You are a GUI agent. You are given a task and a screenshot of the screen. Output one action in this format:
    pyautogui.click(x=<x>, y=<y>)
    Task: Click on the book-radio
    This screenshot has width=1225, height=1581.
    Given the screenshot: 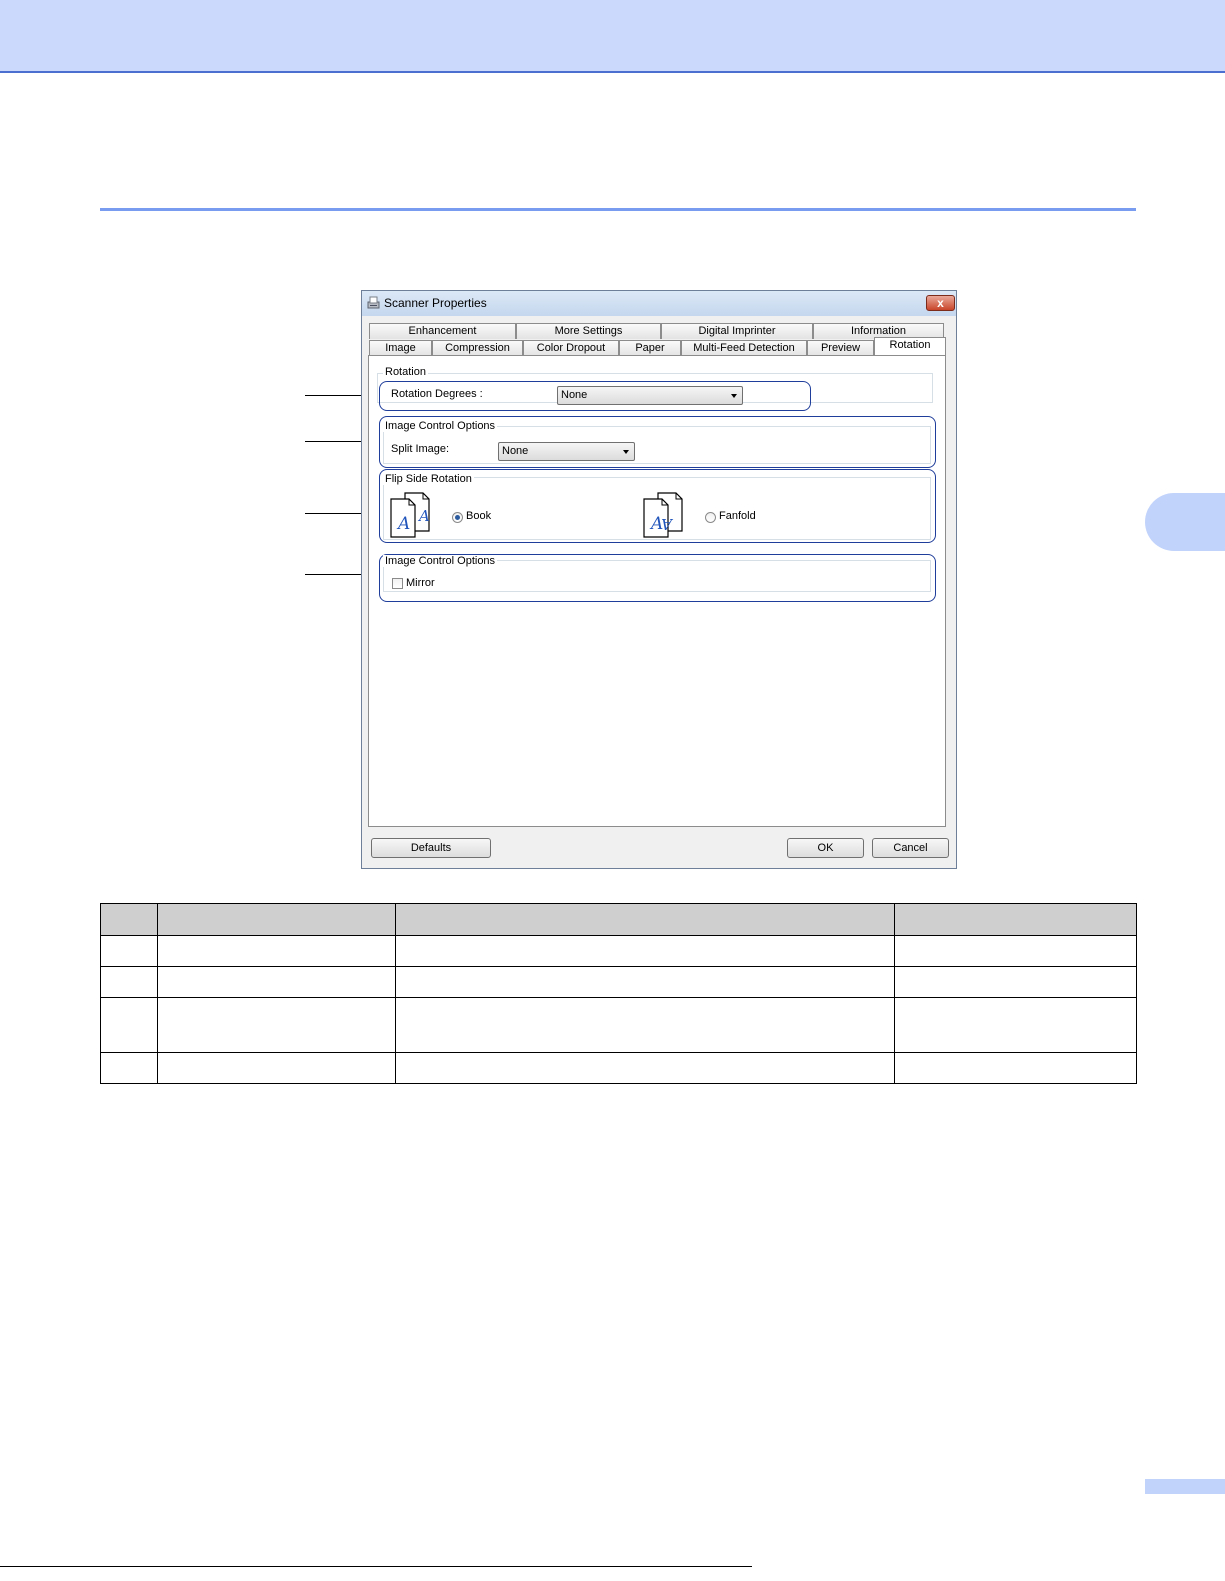 What is the action you would take?
    pyautogui.click(x=457, y=517)
    